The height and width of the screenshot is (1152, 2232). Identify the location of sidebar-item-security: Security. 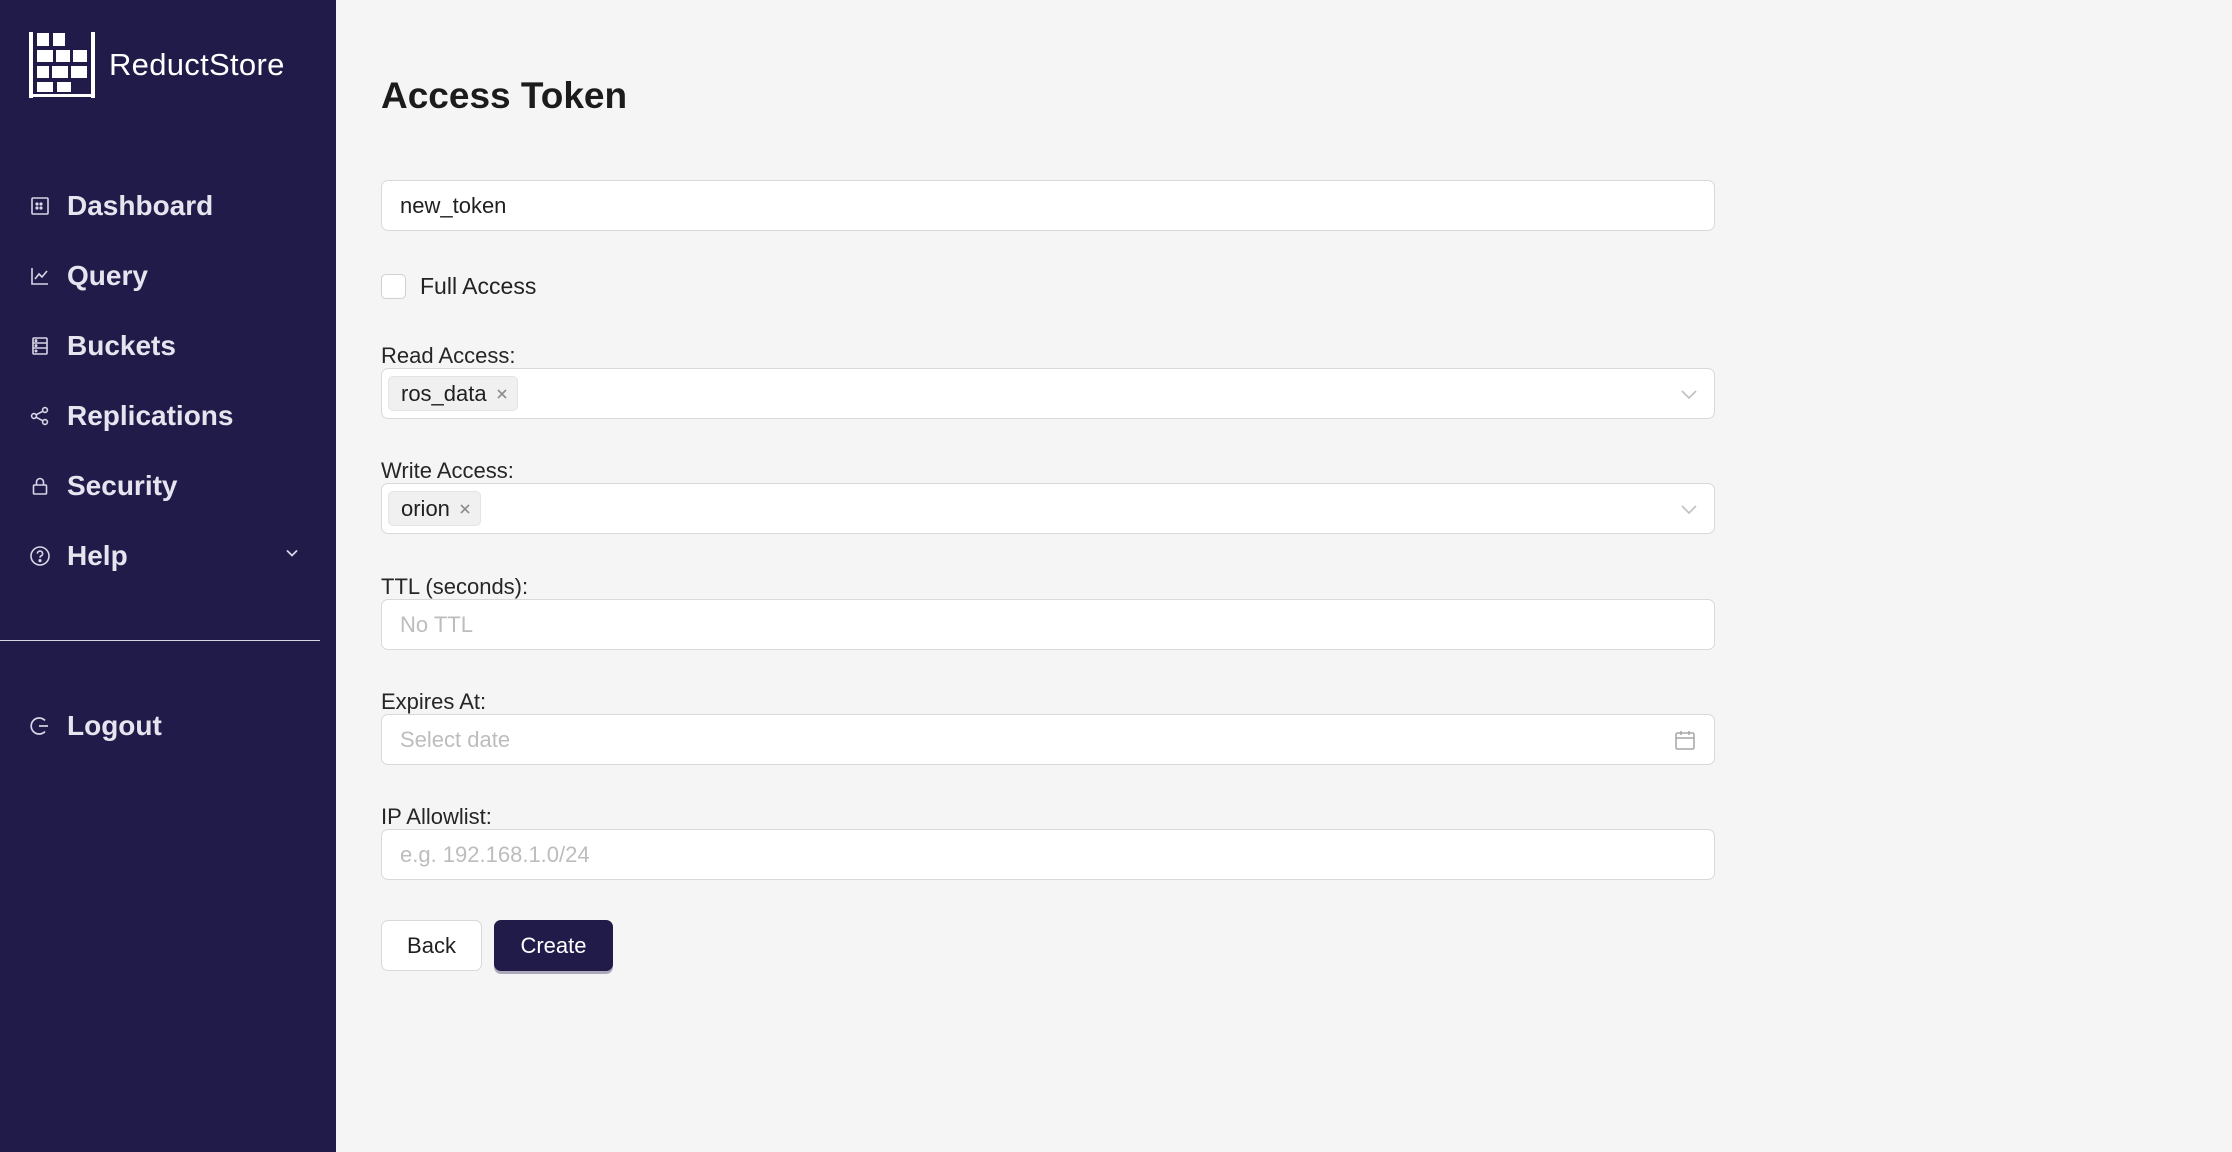
(168, 486).